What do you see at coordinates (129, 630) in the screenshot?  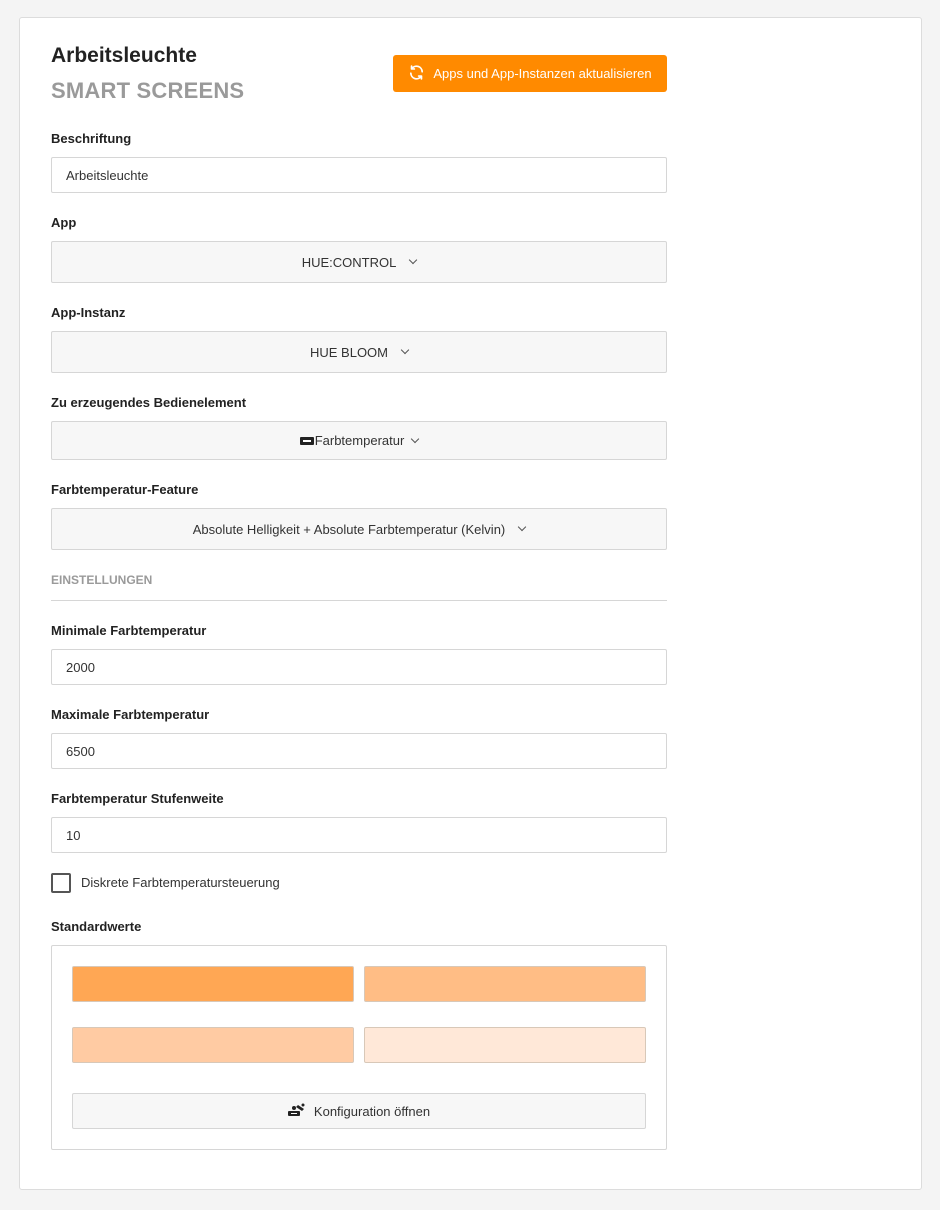 I see `min-temp-label: Minimale Farbtemperatur` at bounding box center [129, 630].